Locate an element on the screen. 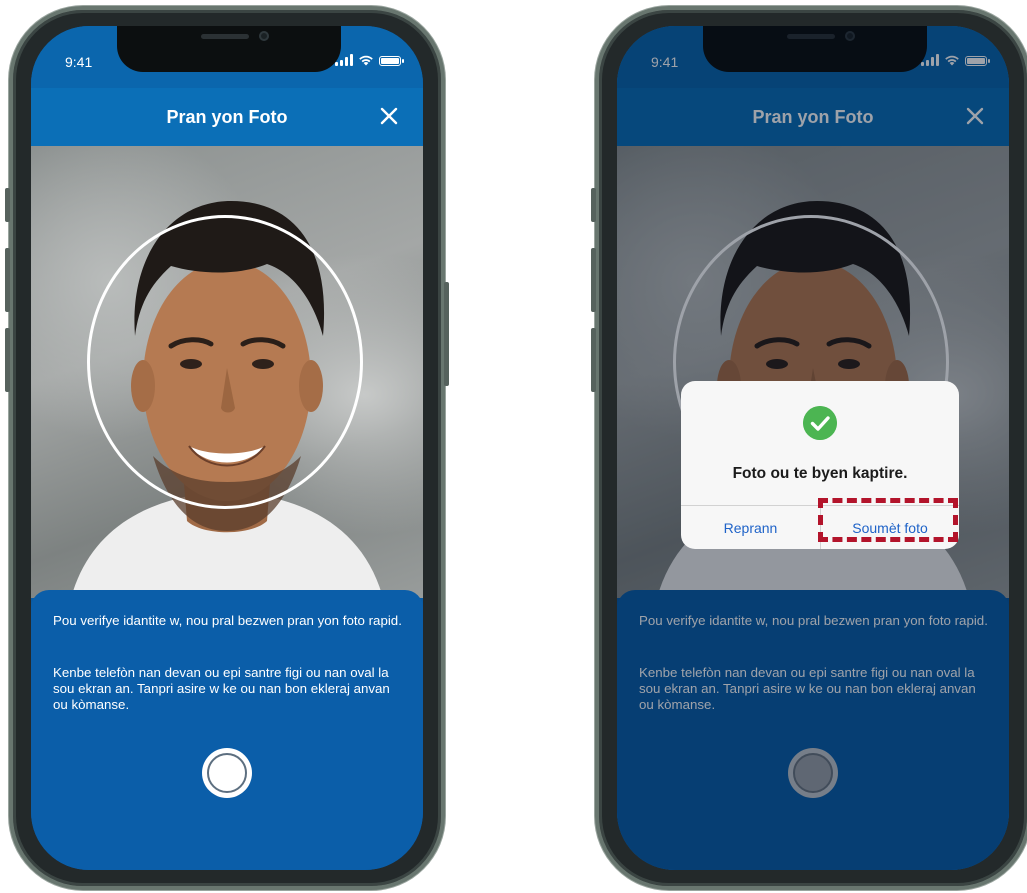 This screenshot has width=1027, height=893. capture-button is located at coordinates (227, 773).